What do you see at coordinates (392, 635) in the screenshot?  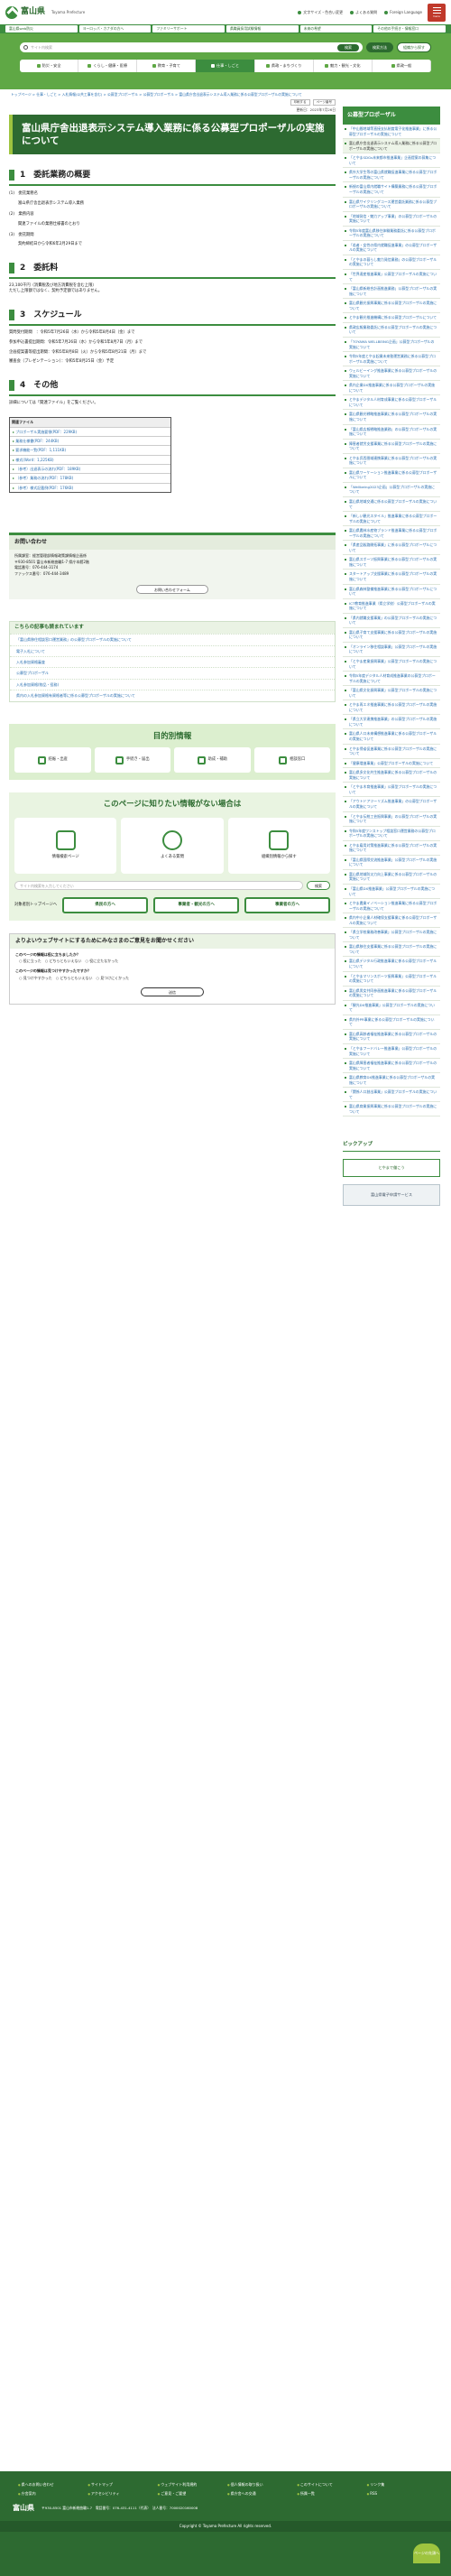 I see `sidebar-link: 富山県子育て支援事業に係る公募型プロポーザルの実施について` at bounding box center [392, 635].